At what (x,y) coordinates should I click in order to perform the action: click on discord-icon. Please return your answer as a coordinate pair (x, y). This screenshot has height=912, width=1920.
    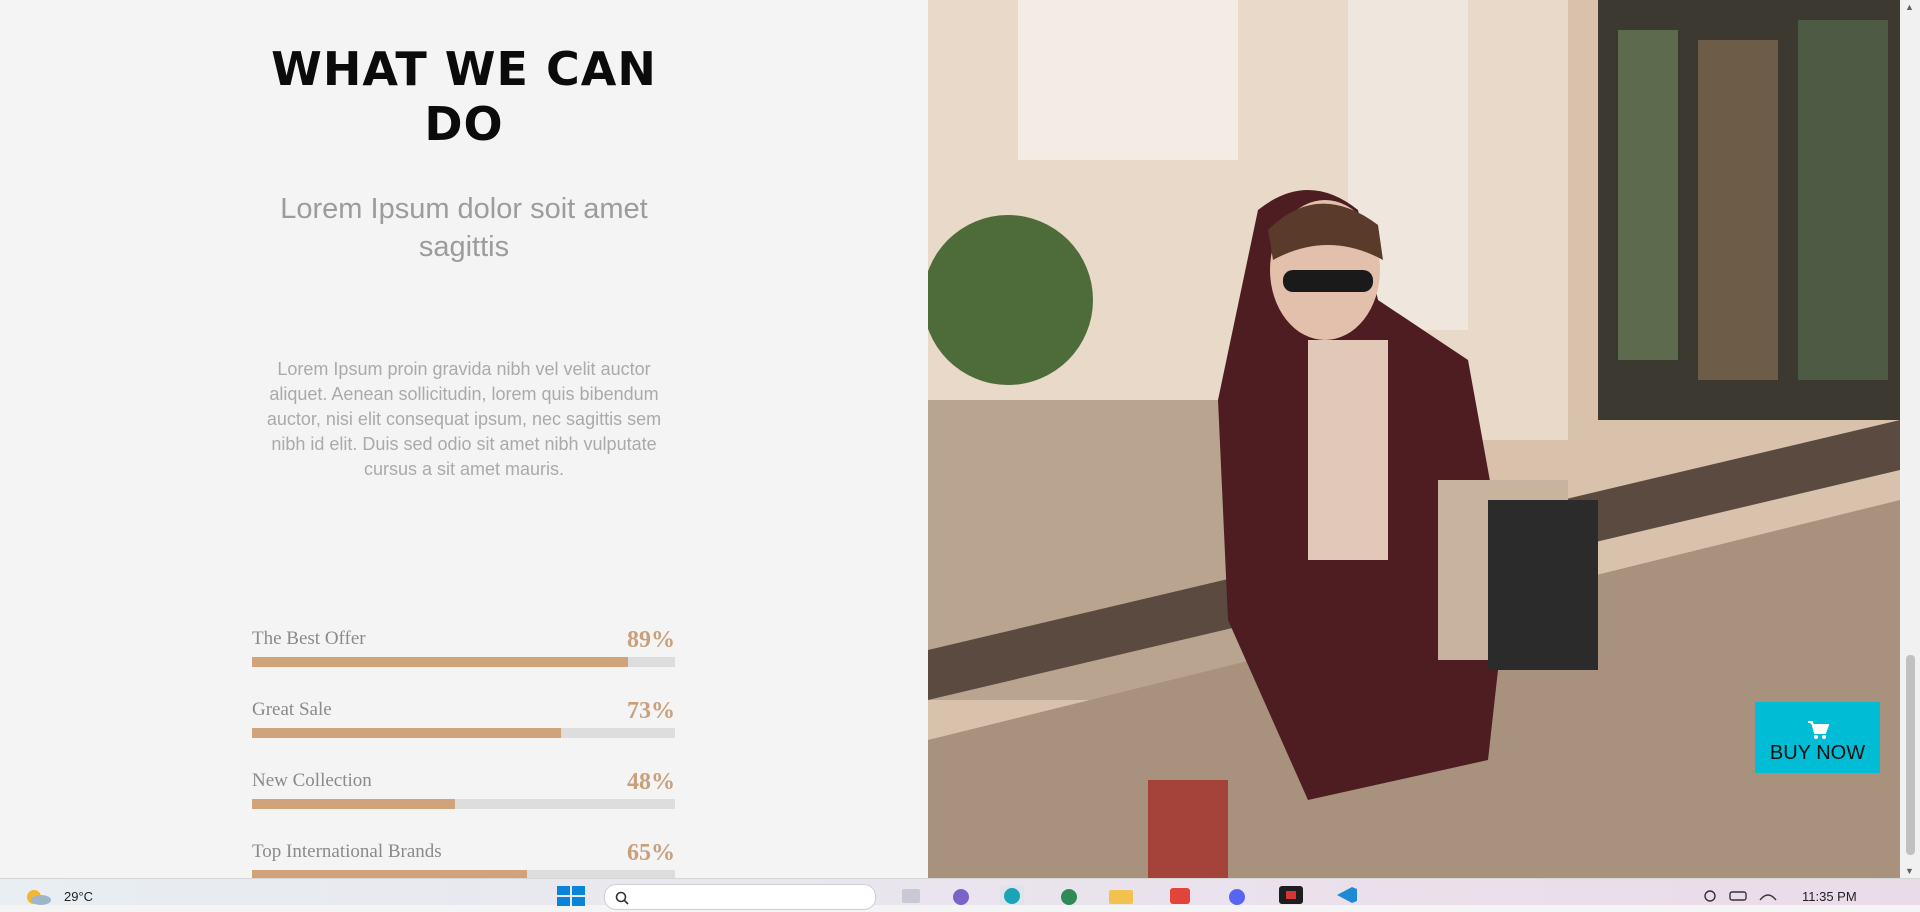
    Looking at the image, I should click on (1237, 896).